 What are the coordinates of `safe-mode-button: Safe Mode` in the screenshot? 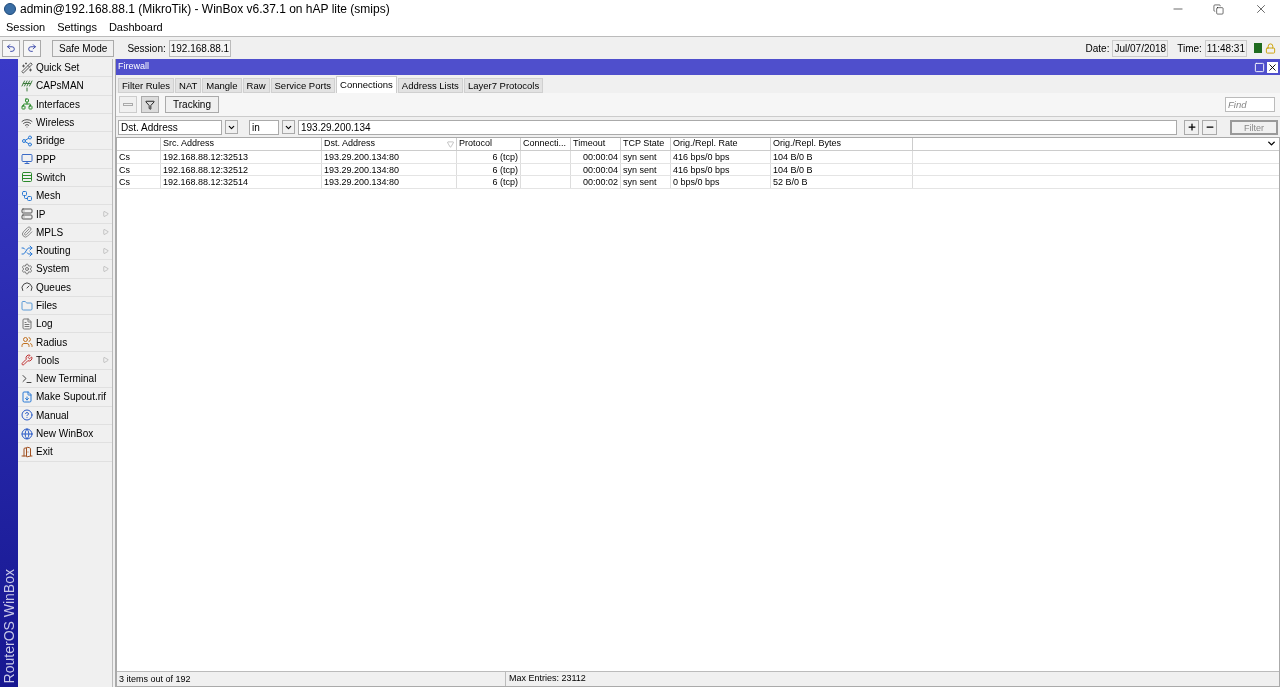 It's located at (83, 48).